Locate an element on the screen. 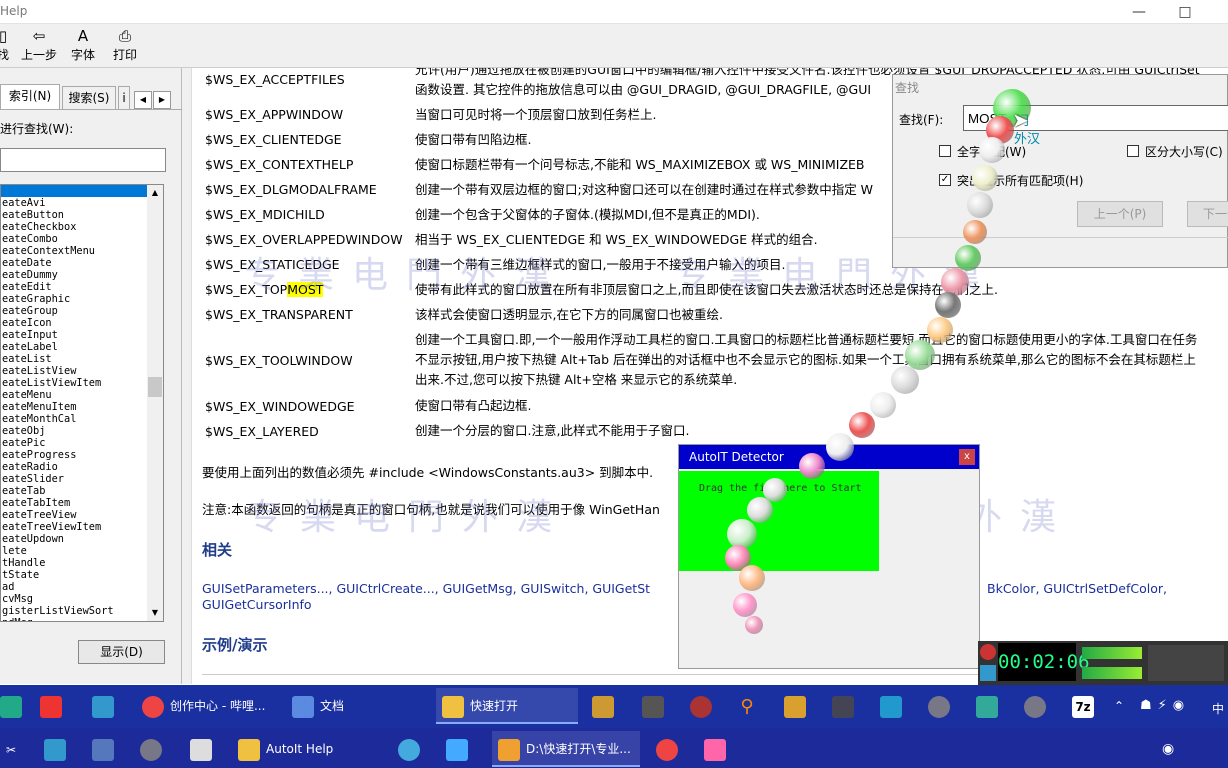 The height and width of the screenshot is (768, 1228). match-case-checkbox is located at coordinates (1133, 151).